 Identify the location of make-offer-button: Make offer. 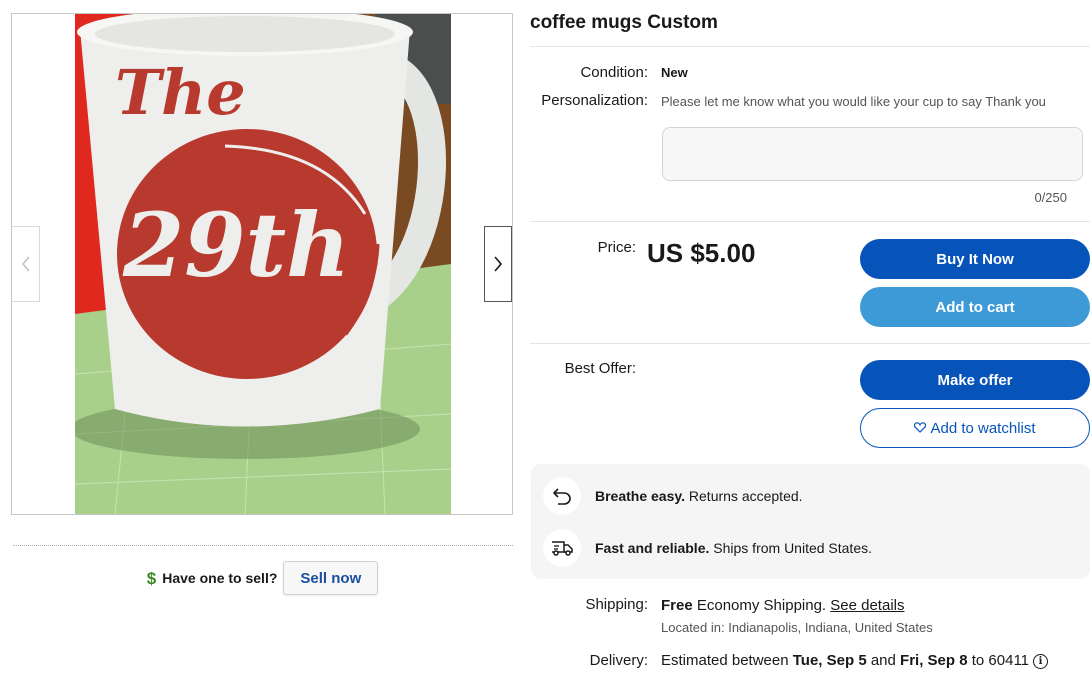
(975, 380).